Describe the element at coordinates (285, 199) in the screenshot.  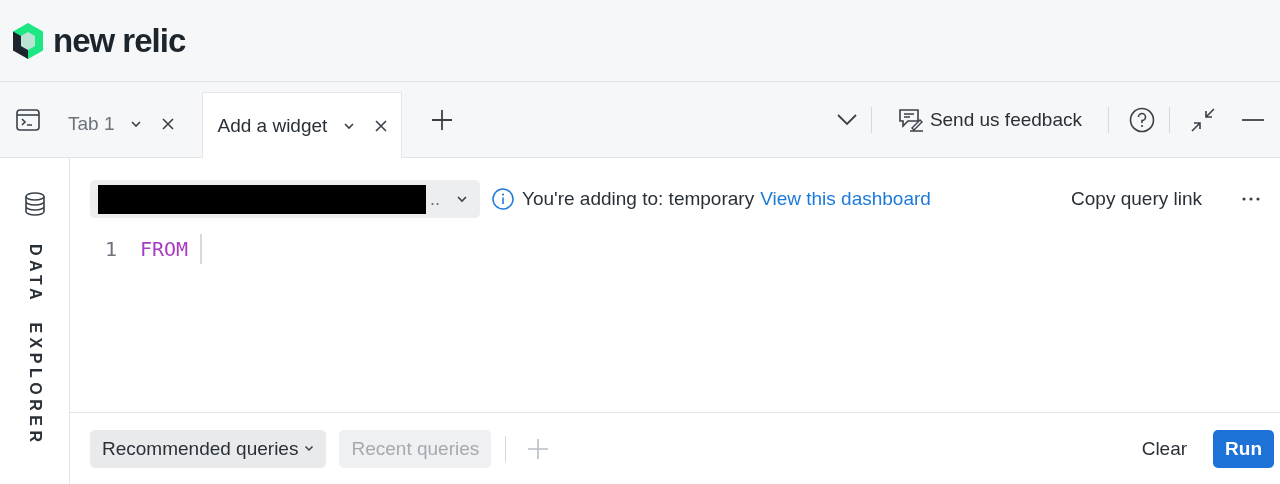
I see `account-selector: ..` at that location.